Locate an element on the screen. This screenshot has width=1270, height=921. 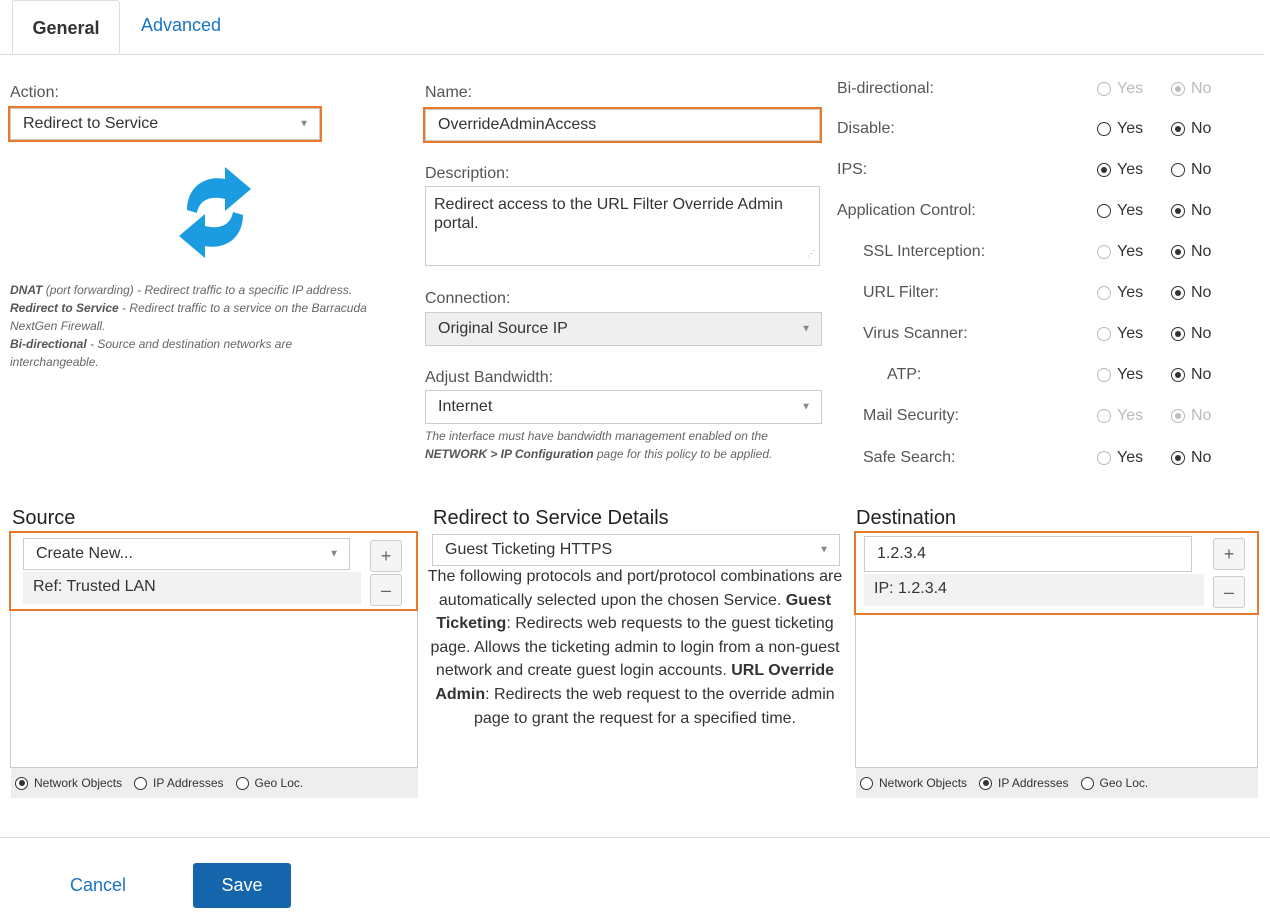
action-label: Action: is located at coordinates (34, 92).